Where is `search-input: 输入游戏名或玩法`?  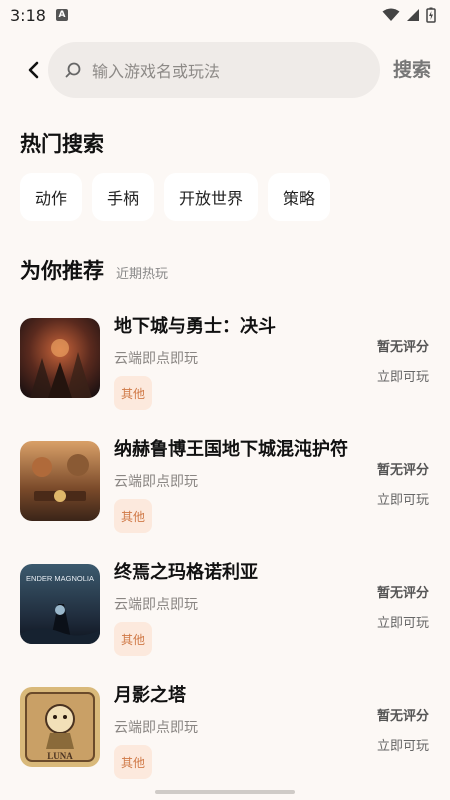
search-input: 输入游戏名或玩法 is located at coordinates (214, 70).